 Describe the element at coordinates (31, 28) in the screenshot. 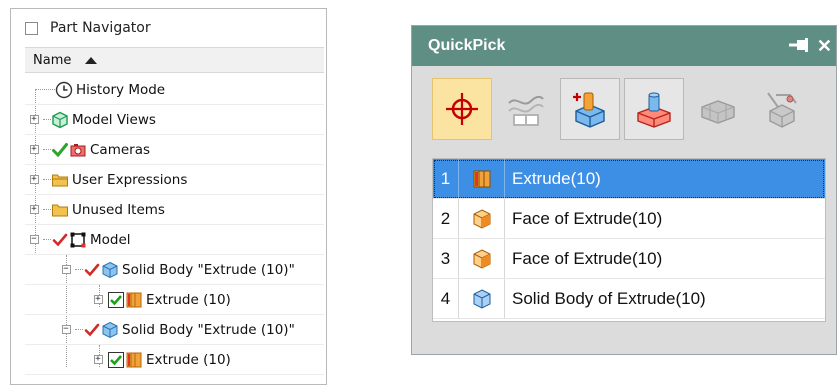

I see `part-navigator-checkbox` at that location.